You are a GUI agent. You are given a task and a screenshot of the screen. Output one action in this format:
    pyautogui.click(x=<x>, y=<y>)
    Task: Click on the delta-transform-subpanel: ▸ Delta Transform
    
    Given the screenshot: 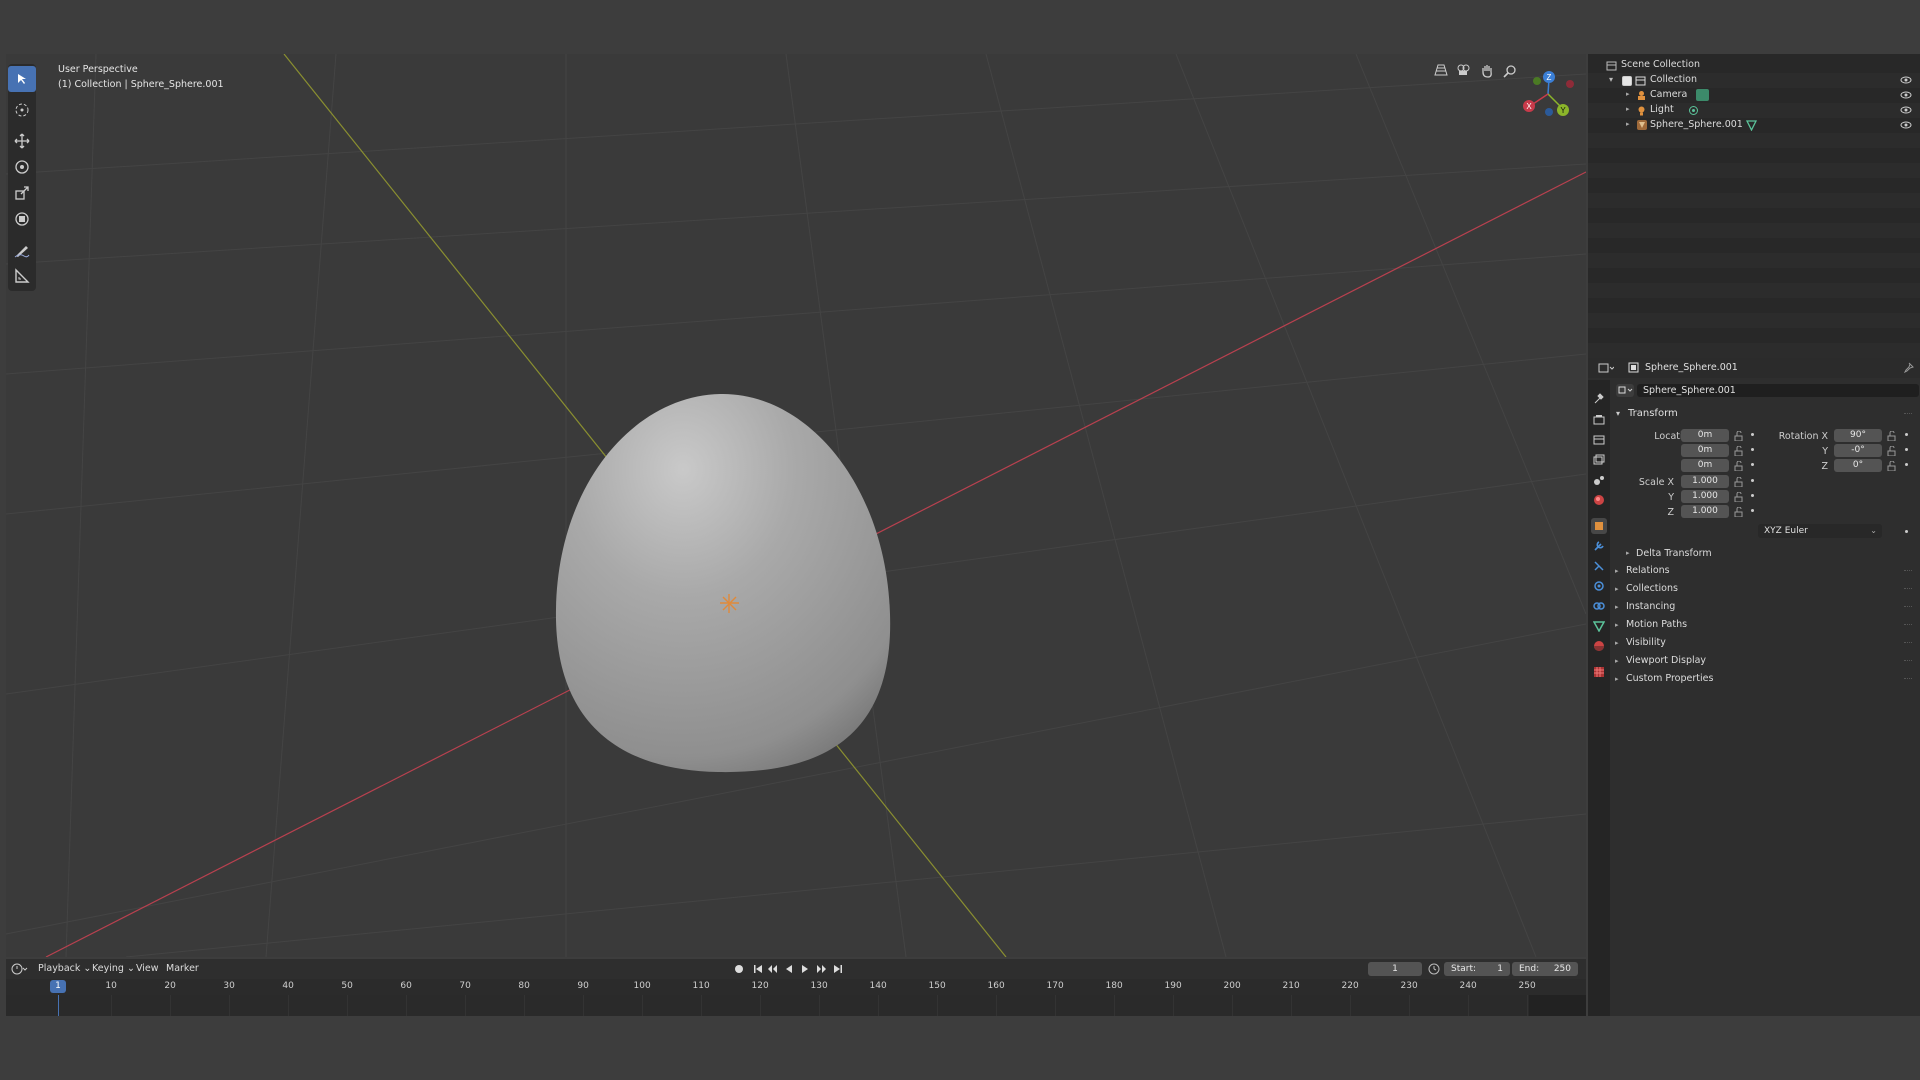 What is the action you would take?
    pyautogui.click(x=1770, y=554)
    